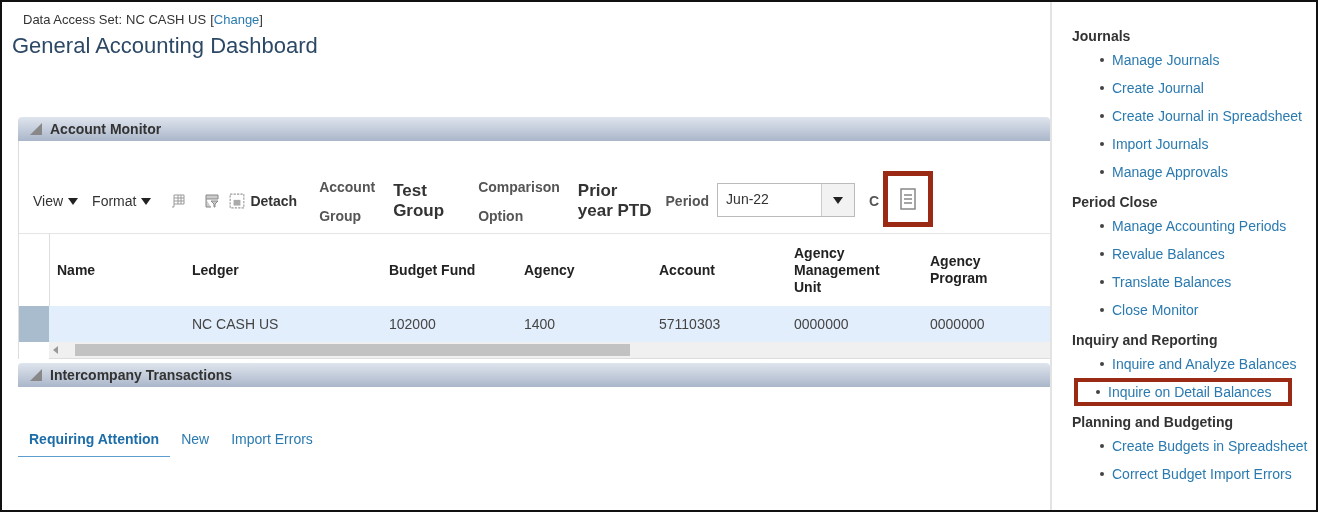 The height and width of the screenshot is (512, 1318). I want to click on task-link: Manage Journals, so click(1166, 60).